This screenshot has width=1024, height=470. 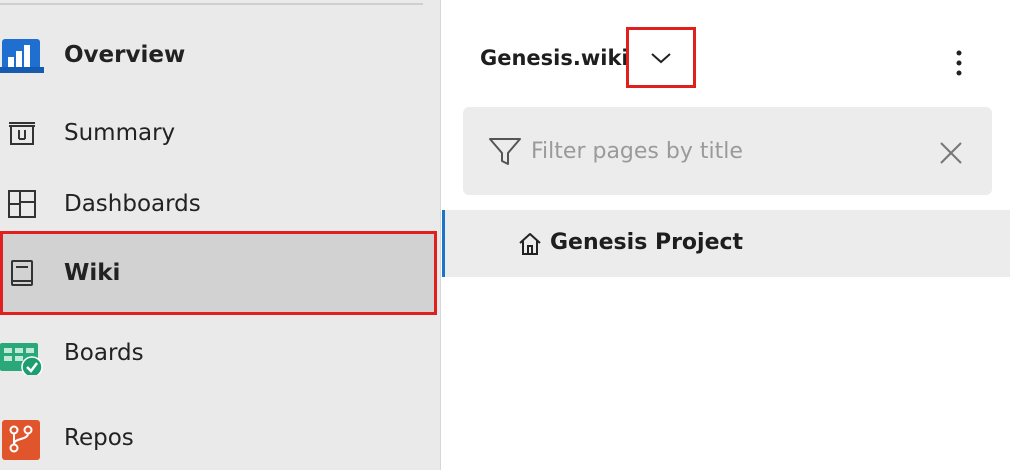 What do you see at coordinates (99, 438) in the screenshot?
I see `sidebar-item-label: Repos` at bounding box center [99, 438].